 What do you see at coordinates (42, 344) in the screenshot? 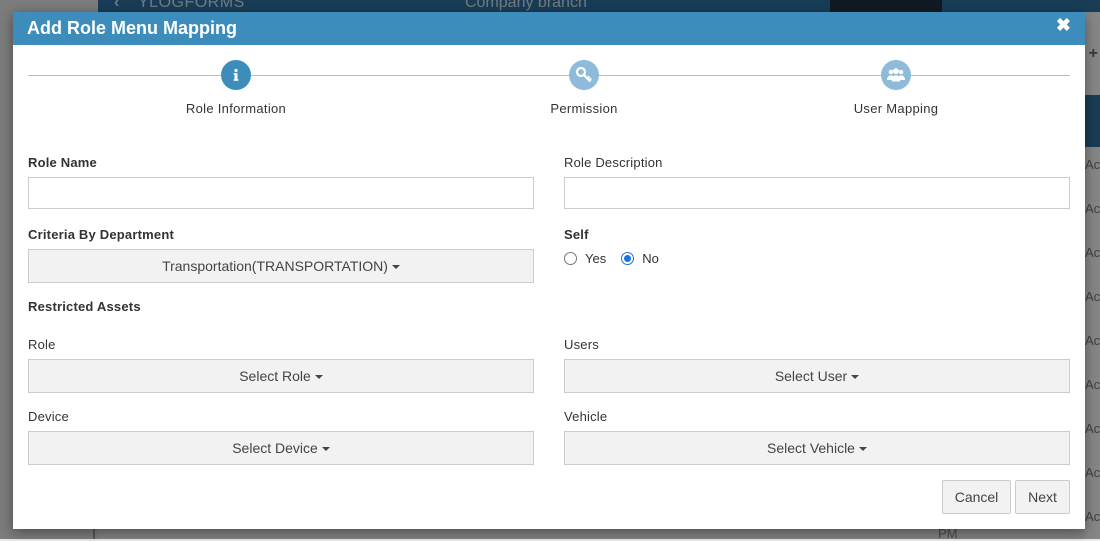
I see `role-label: Role` at bounding box center [42, 344].